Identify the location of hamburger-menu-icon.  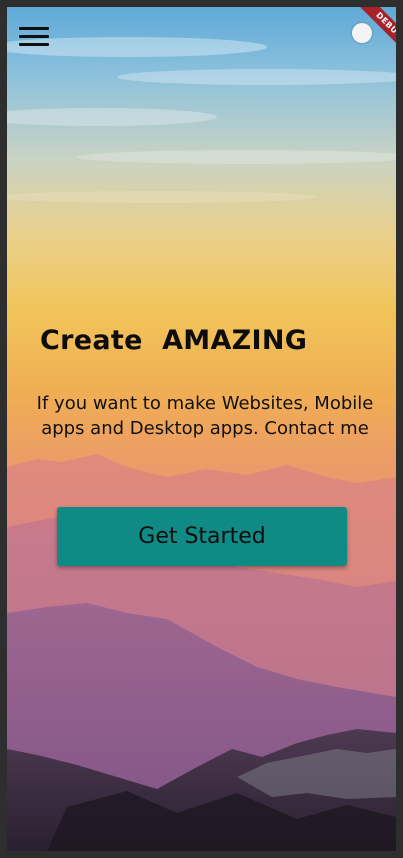
(35, 37).